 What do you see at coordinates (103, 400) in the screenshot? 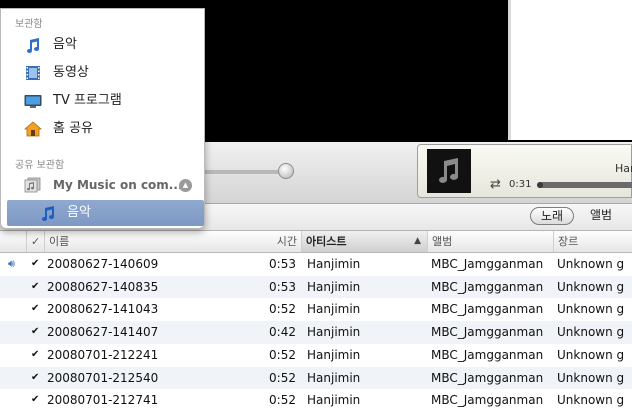
I see `song-name: 20080701-212741` at bounding box center [103, 400].